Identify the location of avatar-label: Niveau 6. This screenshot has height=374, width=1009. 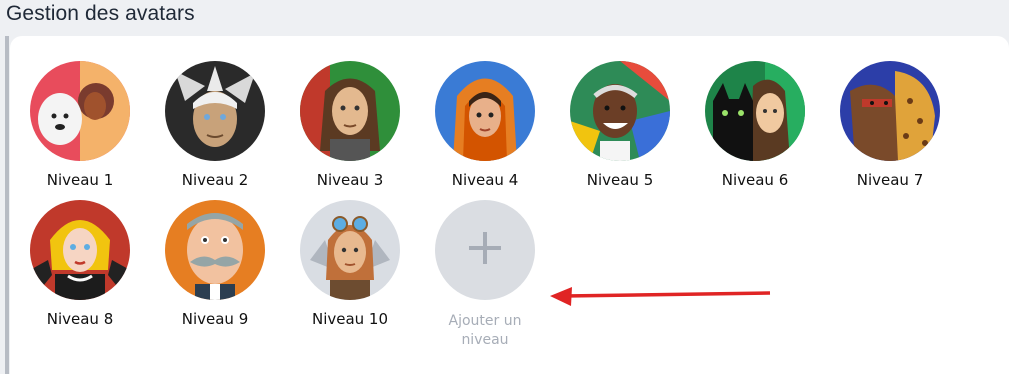
(755, 180).